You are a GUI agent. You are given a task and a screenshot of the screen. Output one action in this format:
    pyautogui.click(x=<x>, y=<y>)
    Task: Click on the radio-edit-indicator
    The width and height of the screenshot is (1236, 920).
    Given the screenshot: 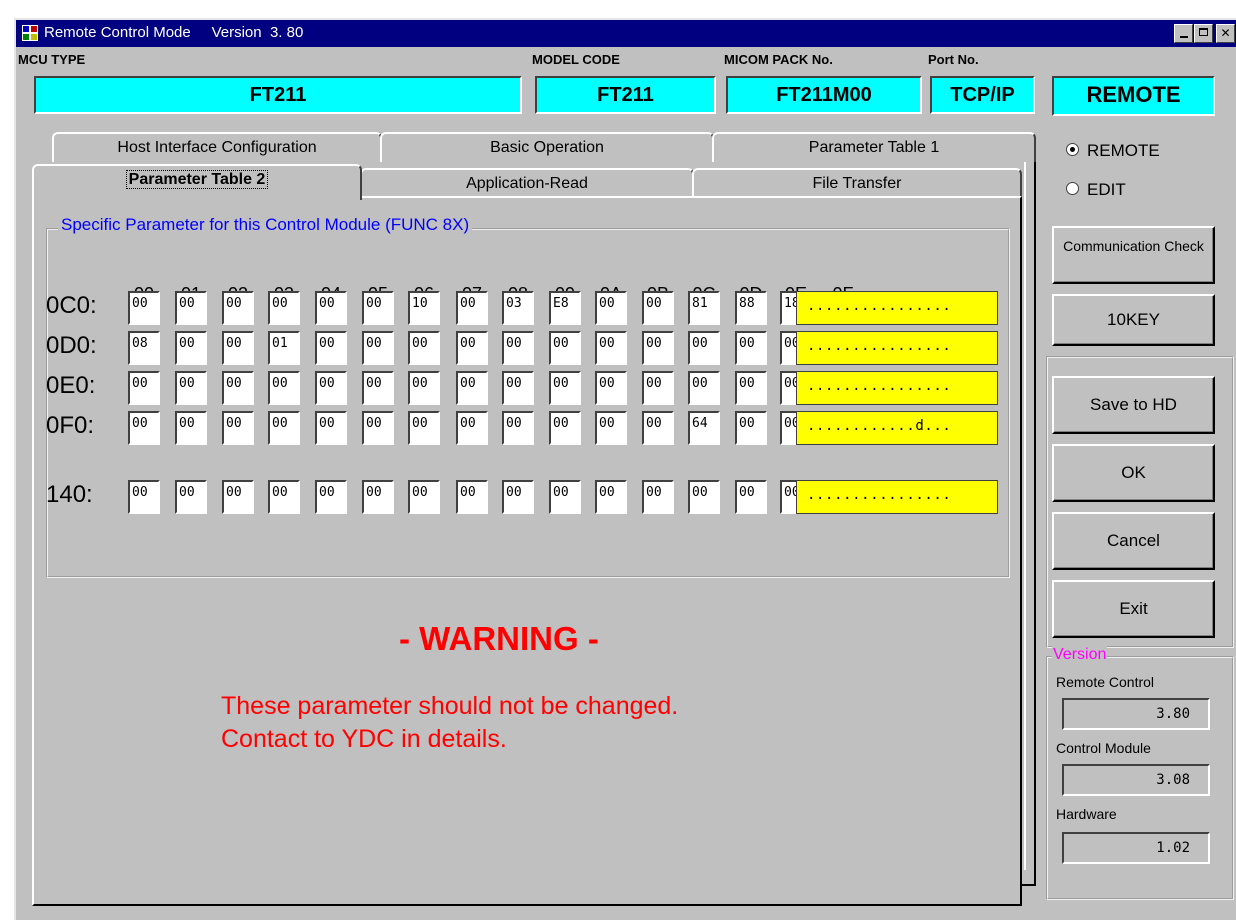 What is the action you would take?
    pyautogui.click(x=1072, y=189)
    